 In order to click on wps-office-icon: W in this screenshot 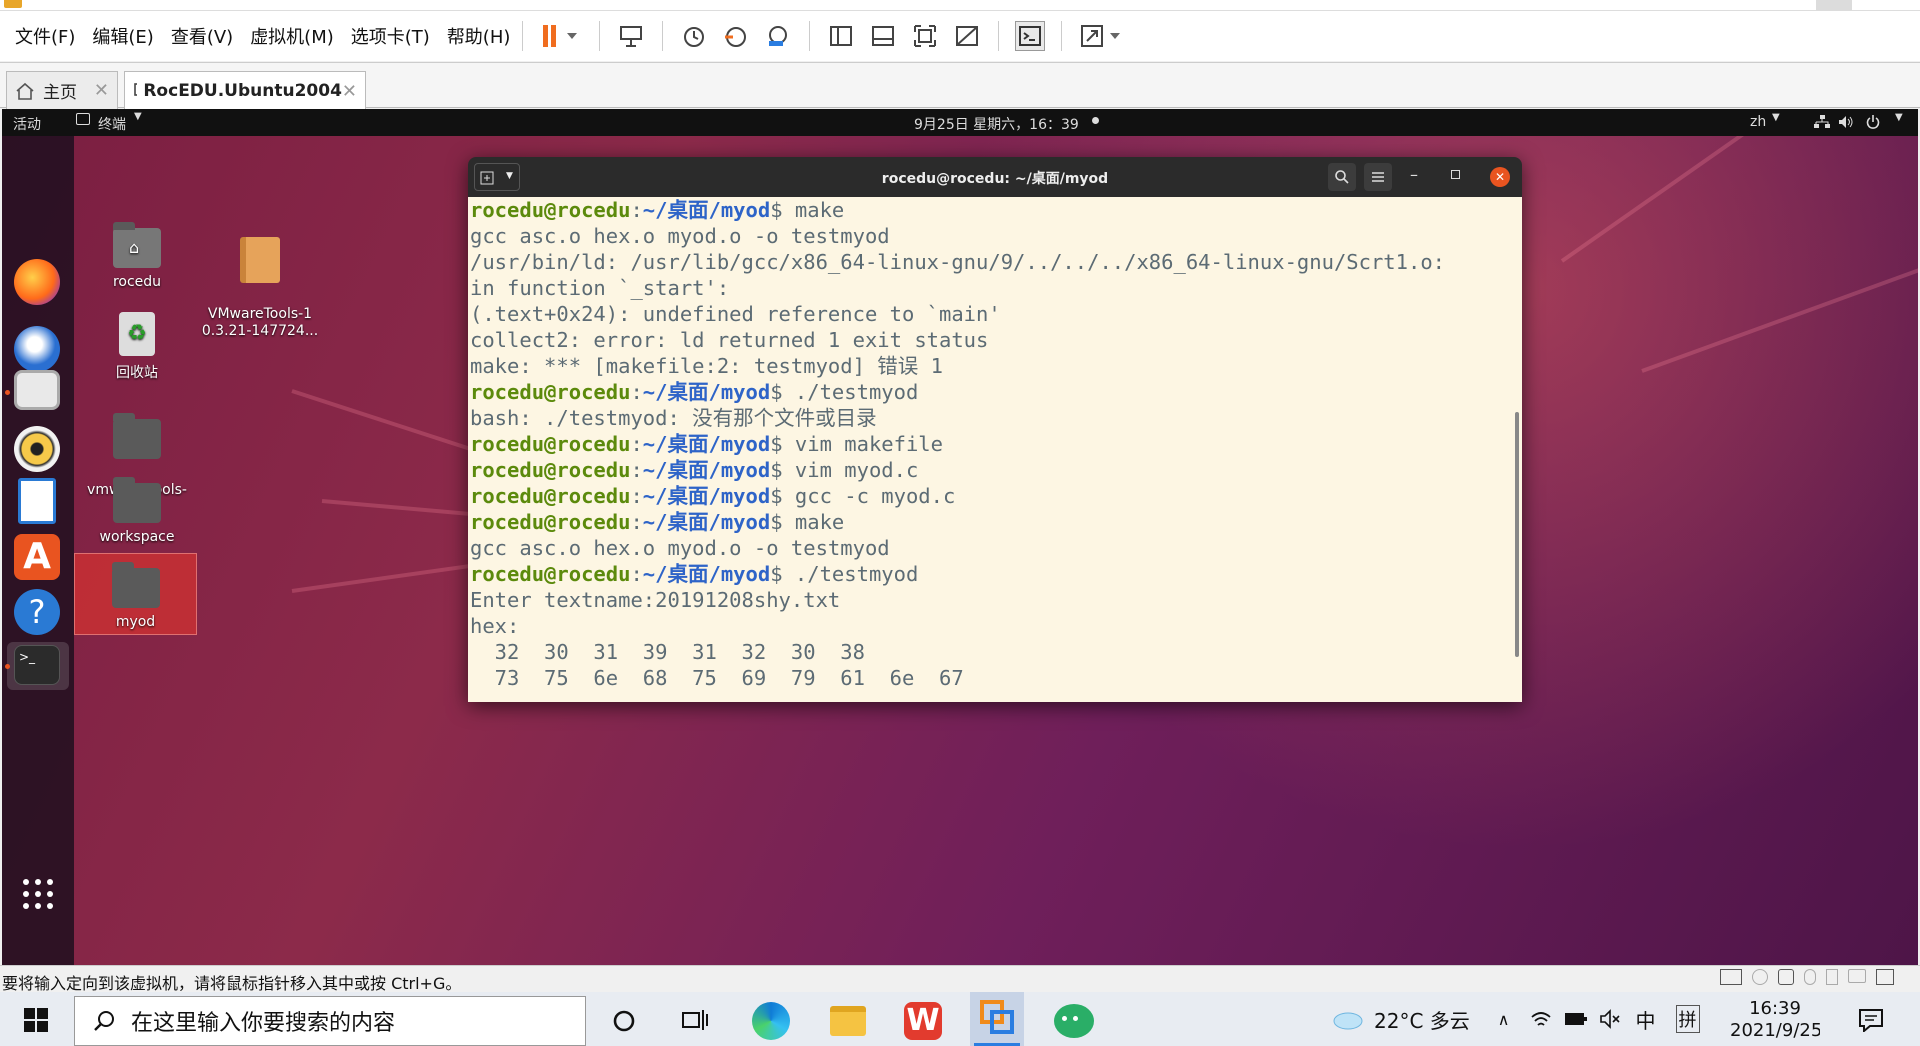, I will do `click(923, 1021)`.